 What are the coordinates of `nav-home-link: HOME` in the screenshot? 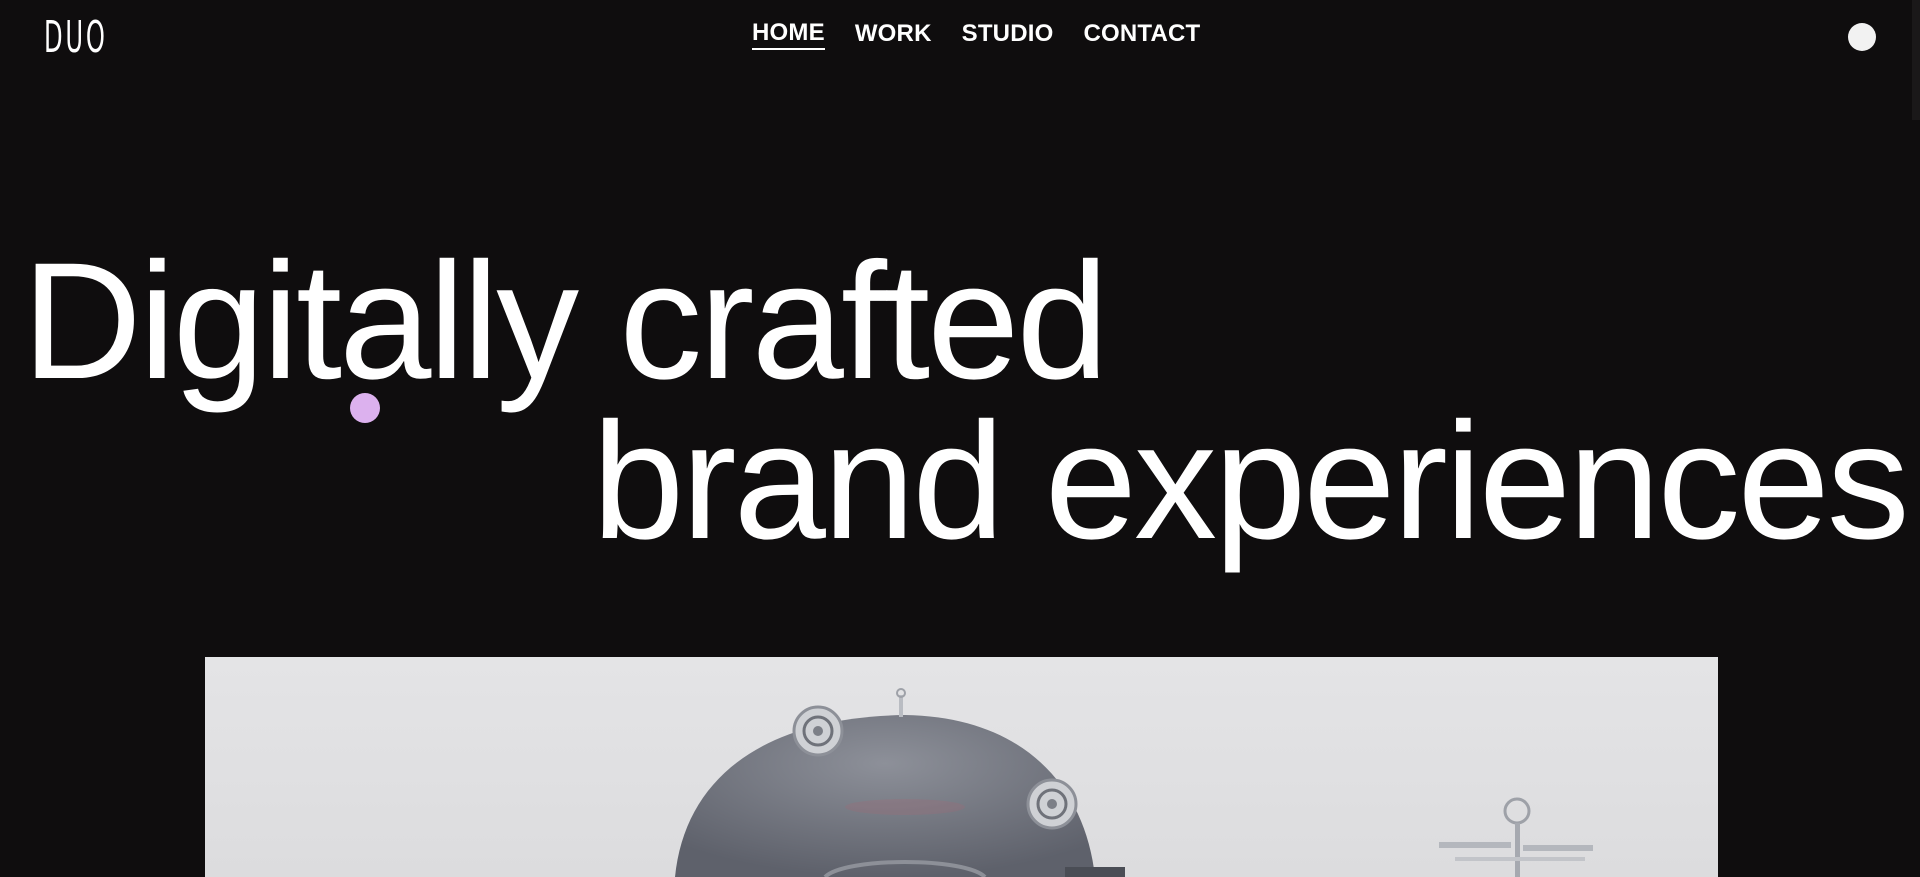 It's located at (788, 34).